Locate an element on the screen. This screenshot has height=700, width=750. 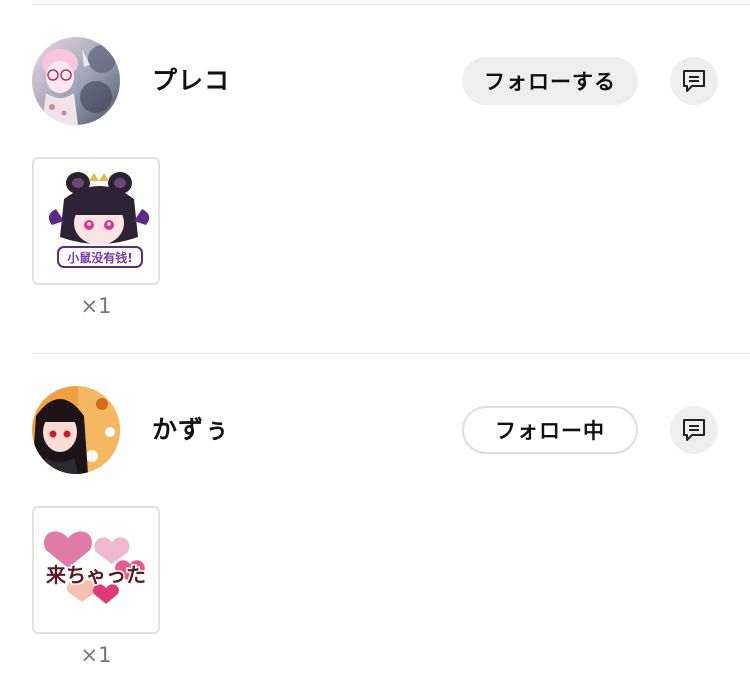
gift-sticker: 小鼠没有钱! is located at coordinates (96, 221).